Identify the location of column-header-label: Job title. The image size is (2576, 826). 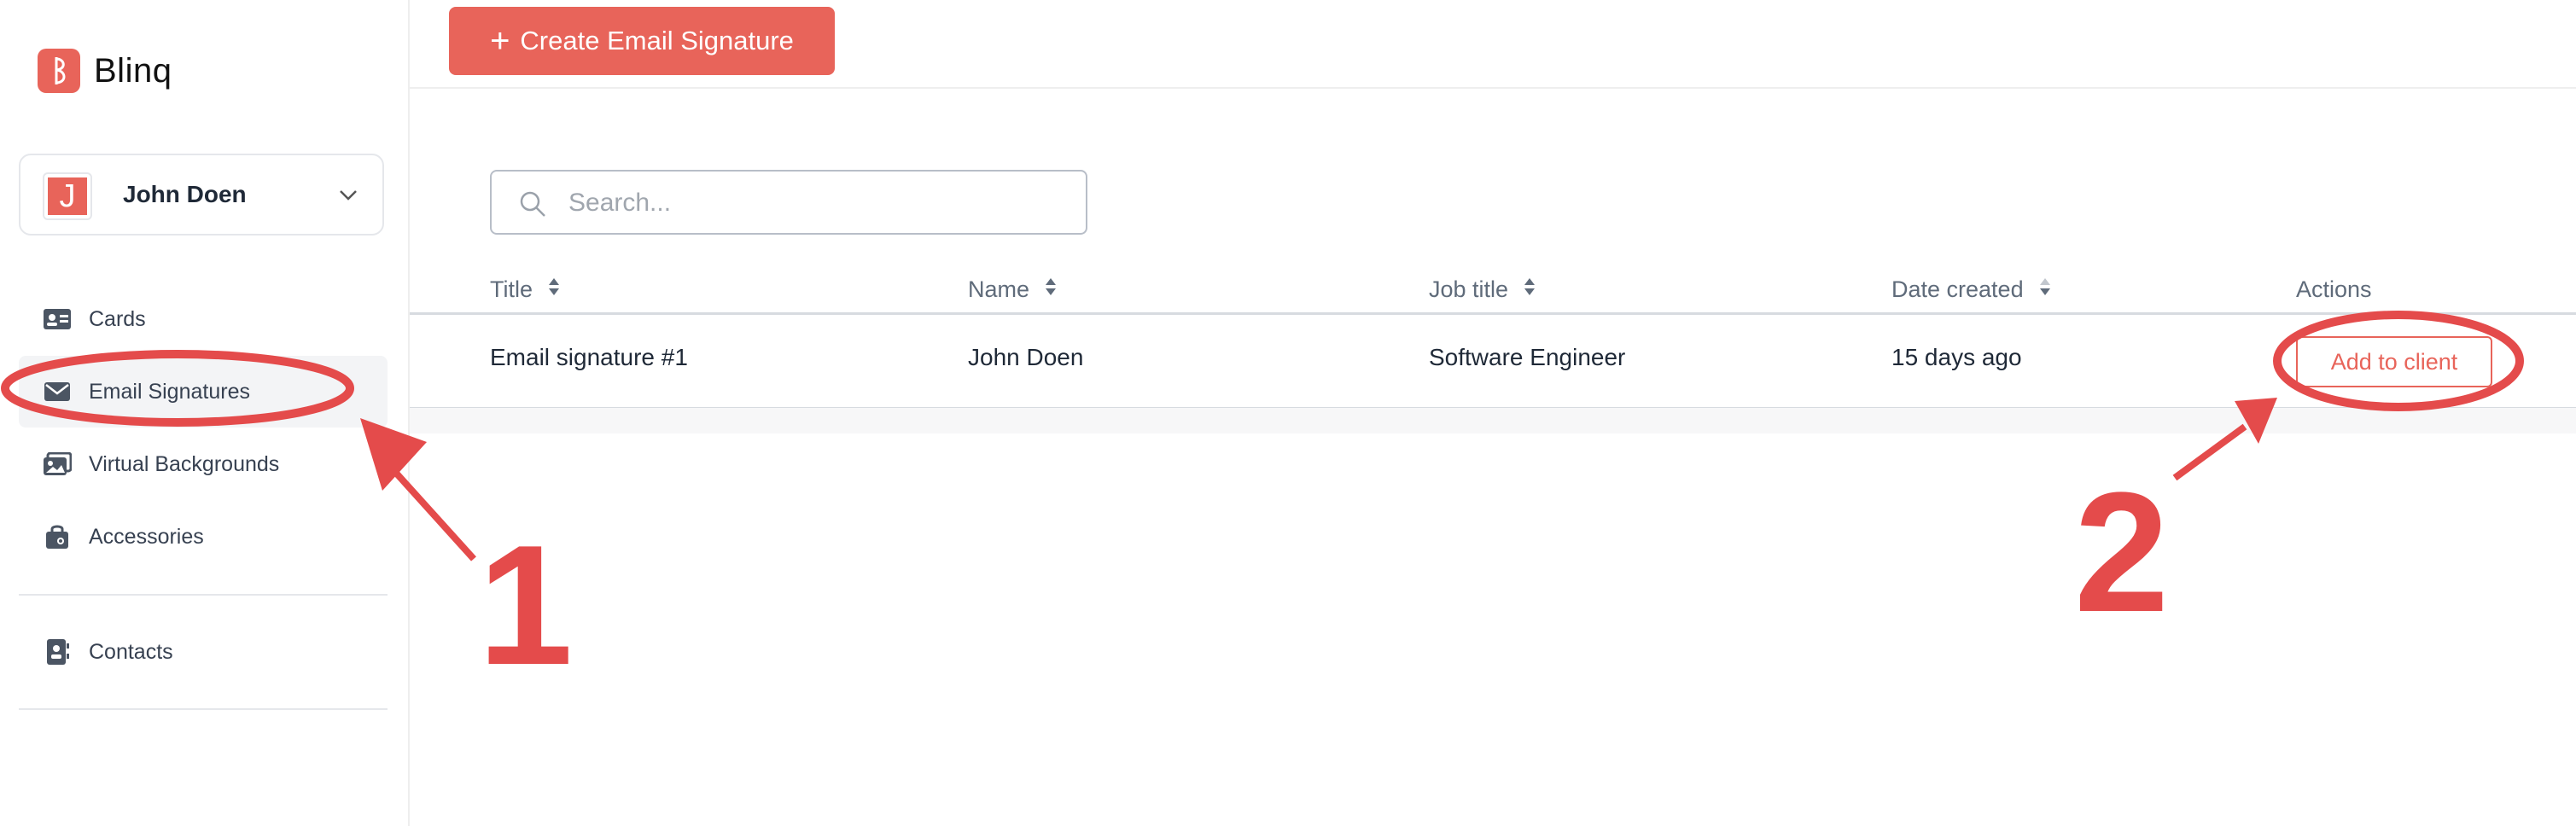
(1469, 289).